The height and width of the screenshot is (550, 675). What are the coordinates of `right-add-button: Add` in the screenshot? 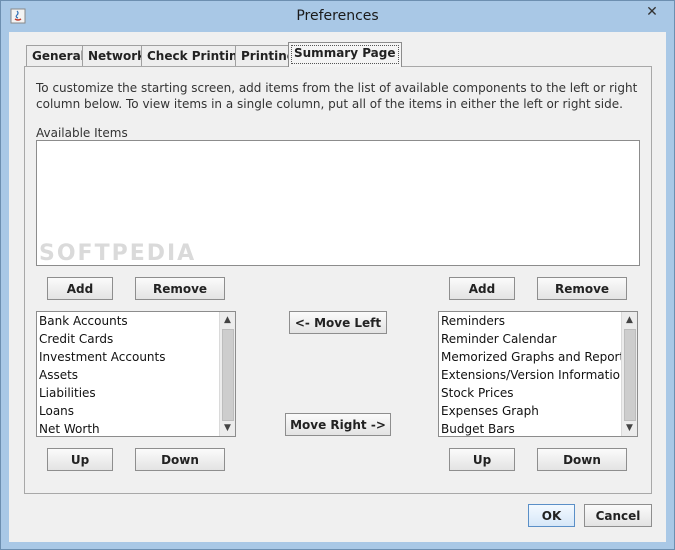 It's located at (482, 288).